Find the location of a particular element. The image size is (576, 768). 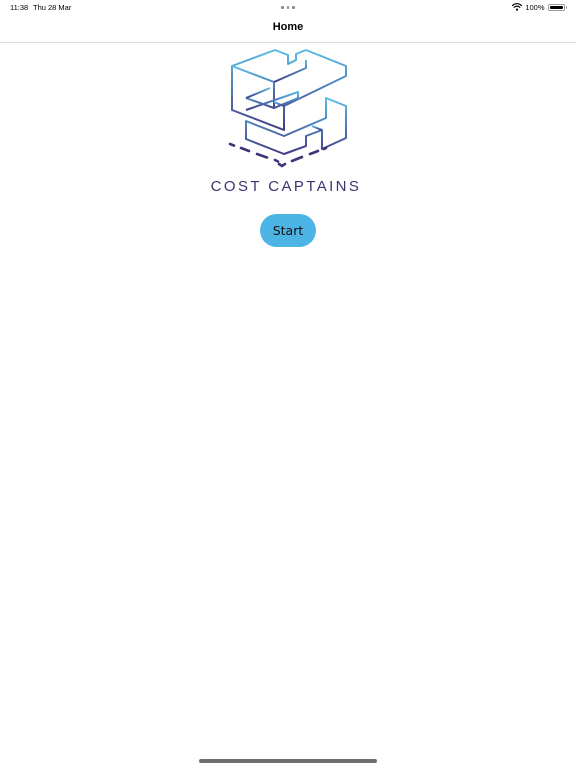

navigation-bar: Home is located at coordinates (288, 29).